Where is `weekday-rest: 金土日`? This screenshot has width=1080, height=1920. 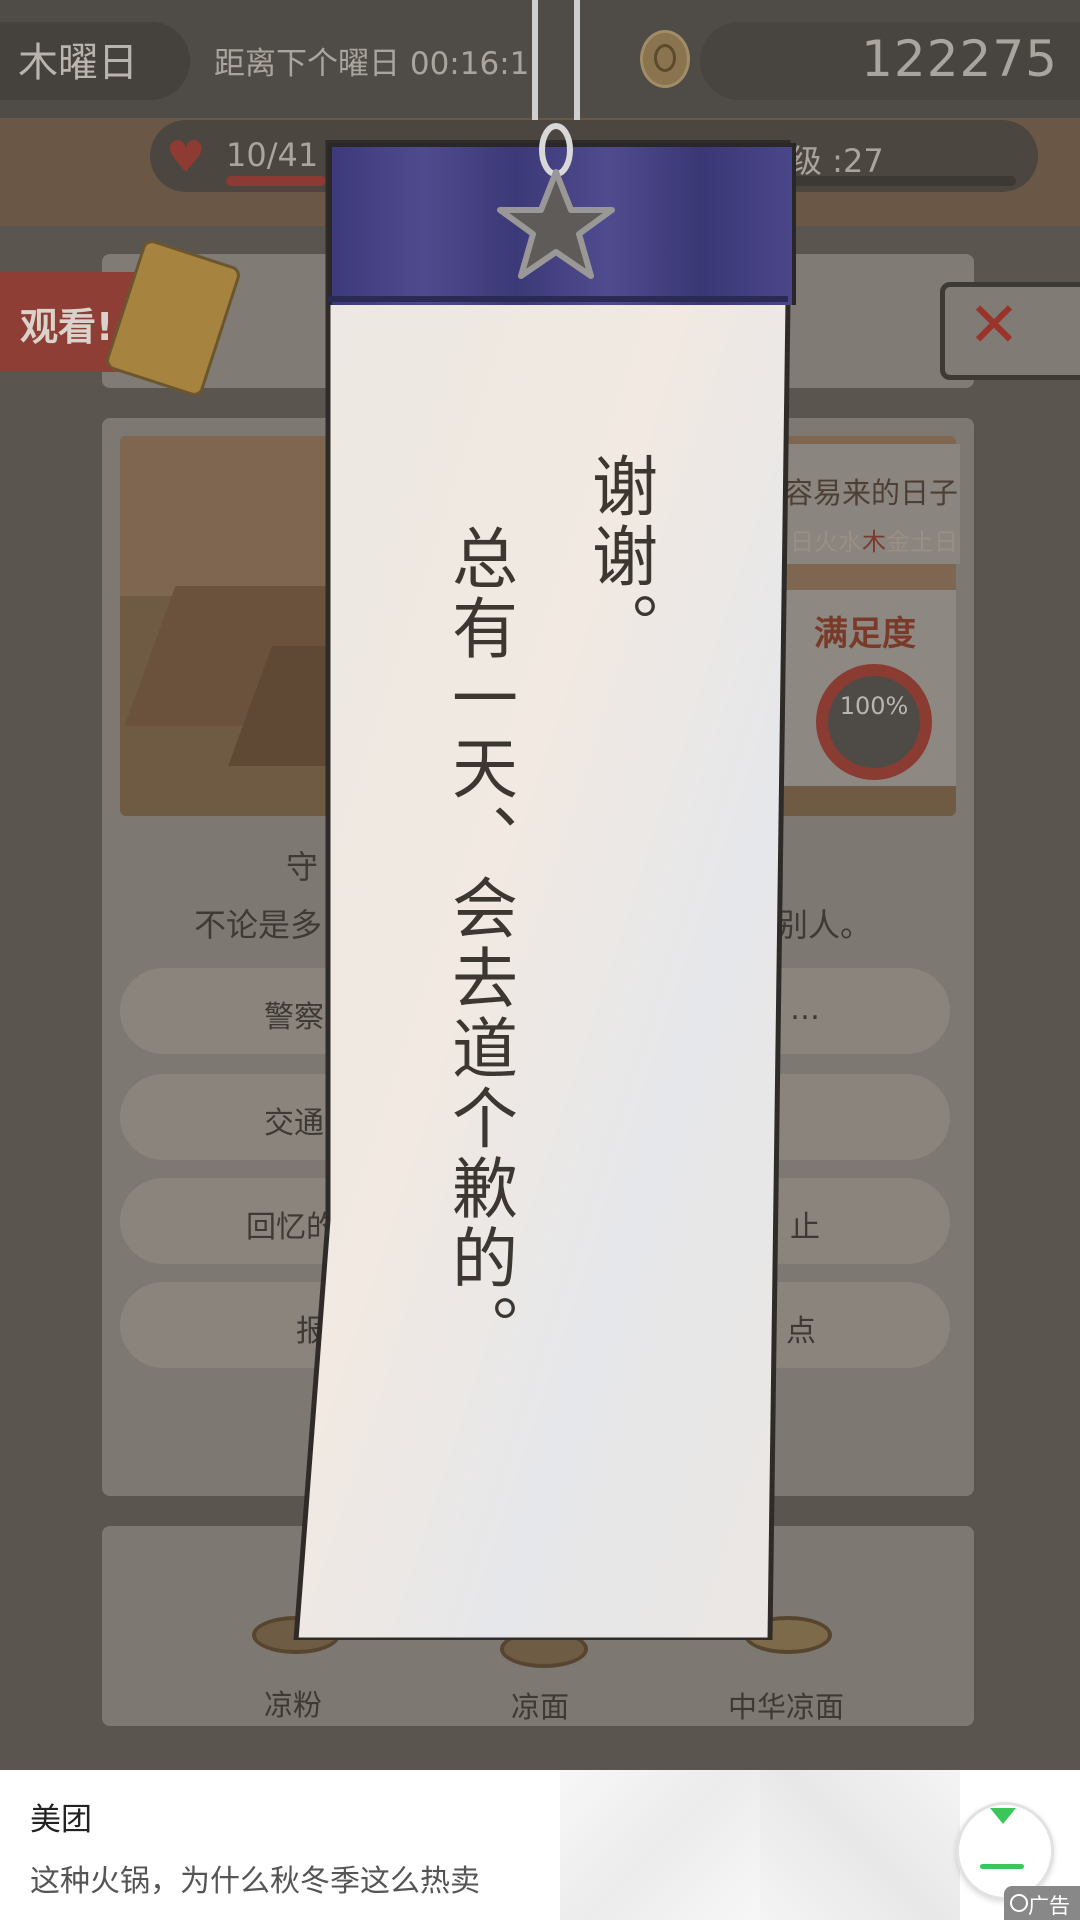
weekday-rest: 金土日 is located at coordinates (922, 542).